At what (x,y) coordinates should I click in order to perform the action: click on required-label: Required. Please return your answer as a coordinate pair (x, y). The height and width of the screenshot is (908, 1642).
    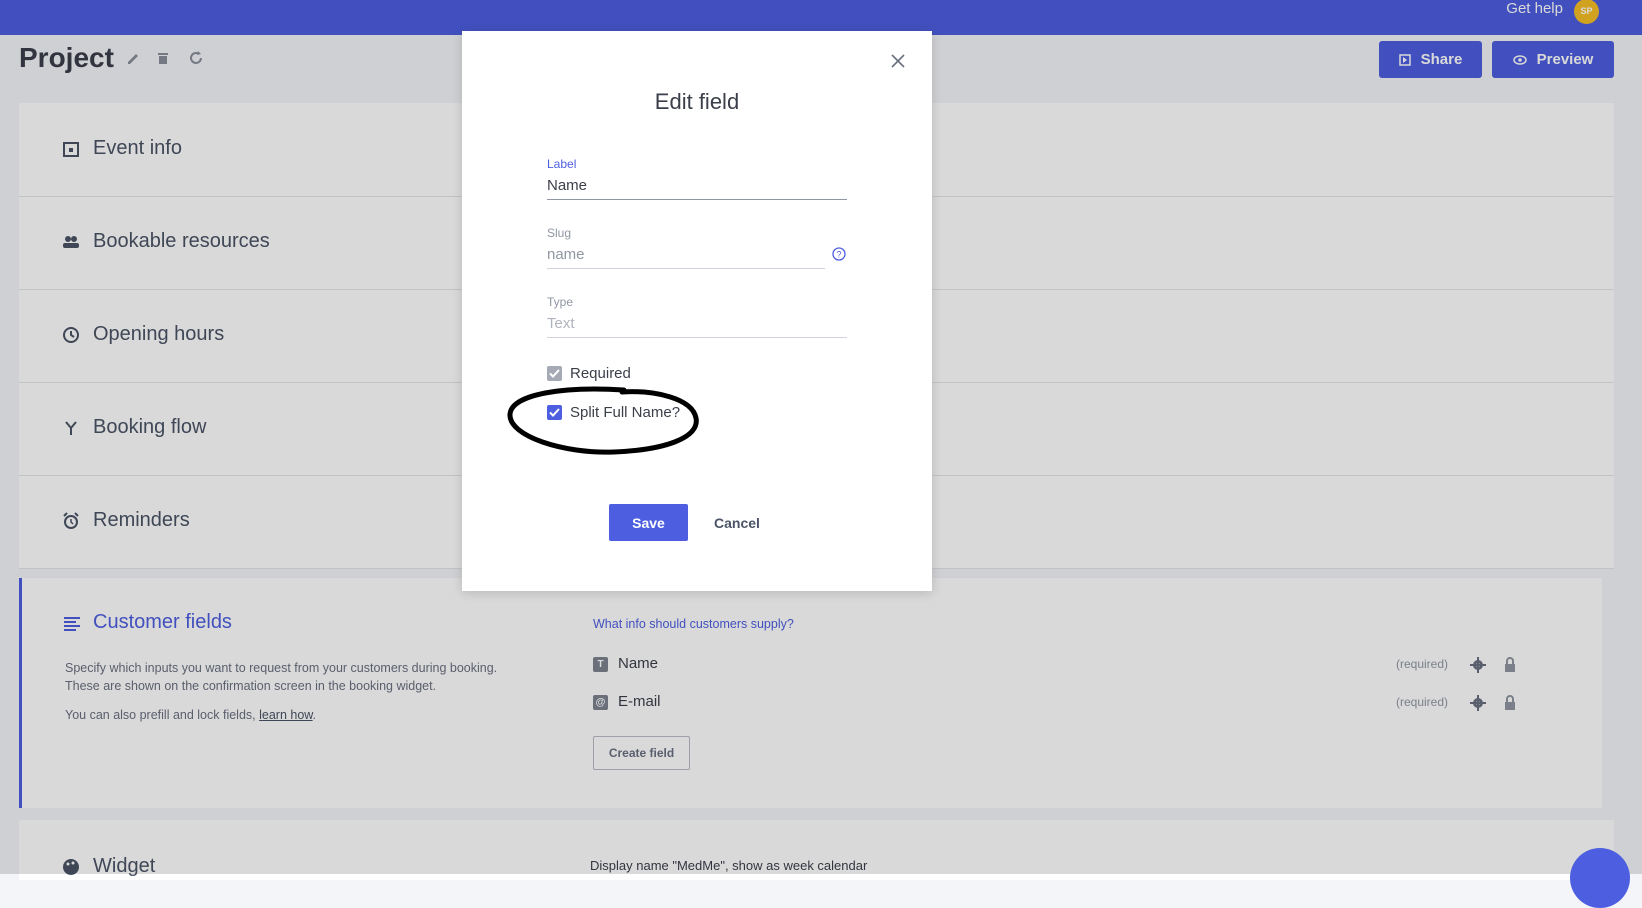
    Looking at the image, I should click on (600, 373).